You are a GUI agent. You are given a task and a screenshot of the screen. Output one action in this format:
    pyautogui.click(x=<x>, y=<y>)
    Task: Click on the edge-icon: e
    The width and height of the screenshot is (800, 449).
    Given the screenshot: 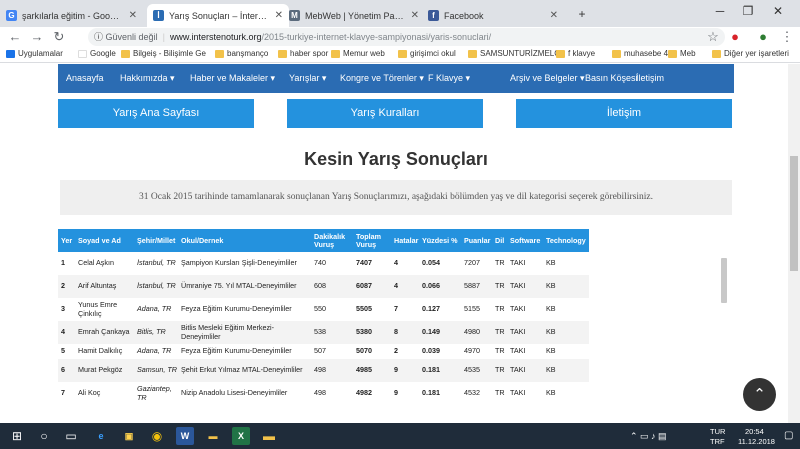 What is the action you would take?
    pyautogui.click(x=101, y=436)
    